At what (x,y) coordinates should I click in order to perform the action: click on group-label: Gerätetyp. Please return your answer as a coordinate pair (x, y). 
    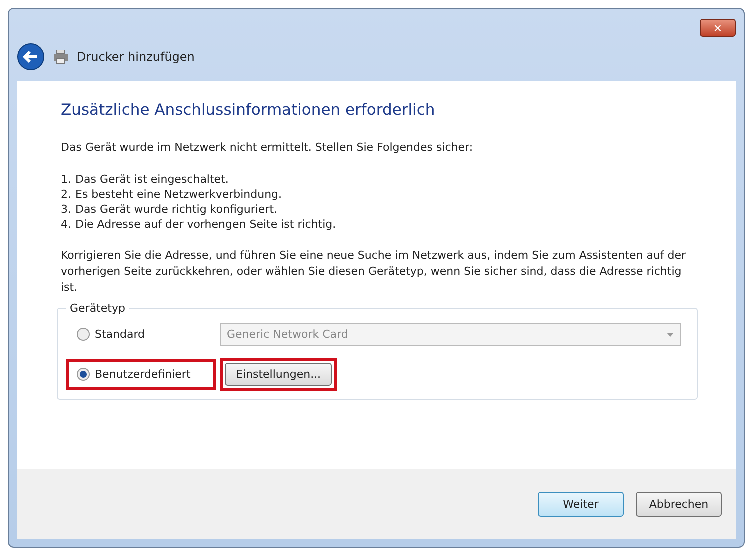
    Looking at the image, I should click on (97, 308).